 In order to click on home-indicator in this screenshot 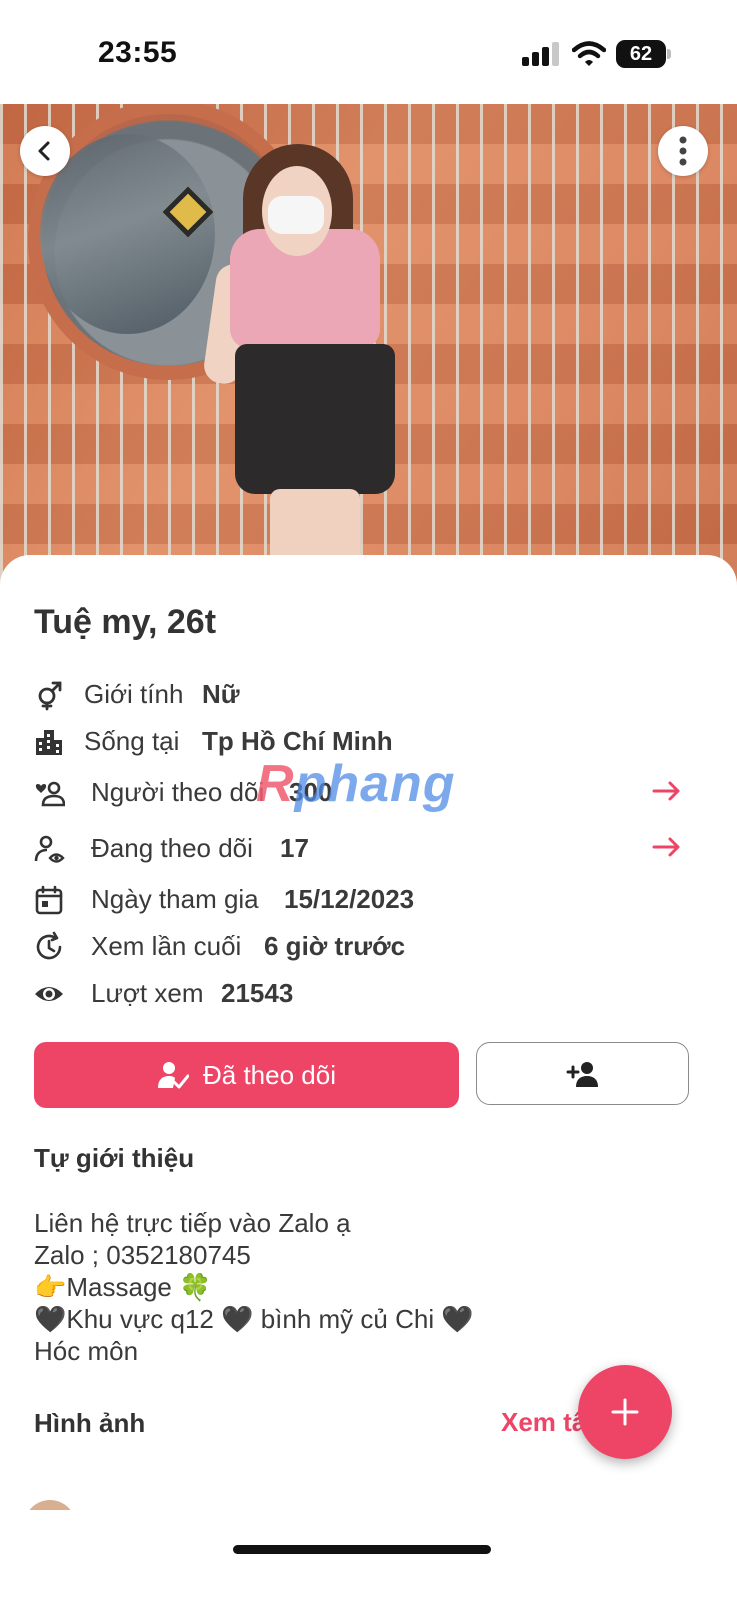, I will do `click(362, 1549)`.